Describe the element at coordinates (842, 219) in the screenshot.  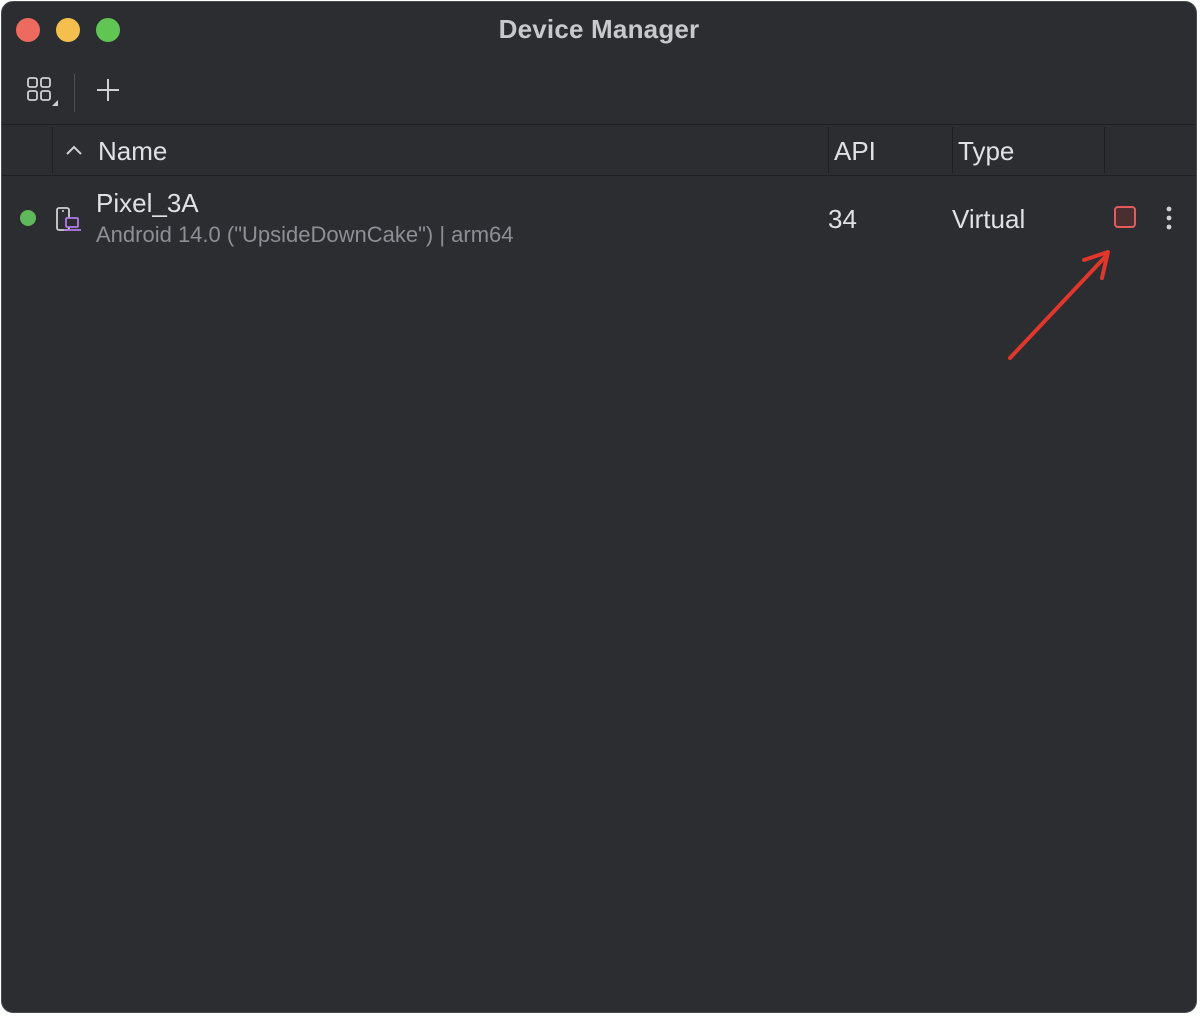
I see `device-api-level: 34` at that location.